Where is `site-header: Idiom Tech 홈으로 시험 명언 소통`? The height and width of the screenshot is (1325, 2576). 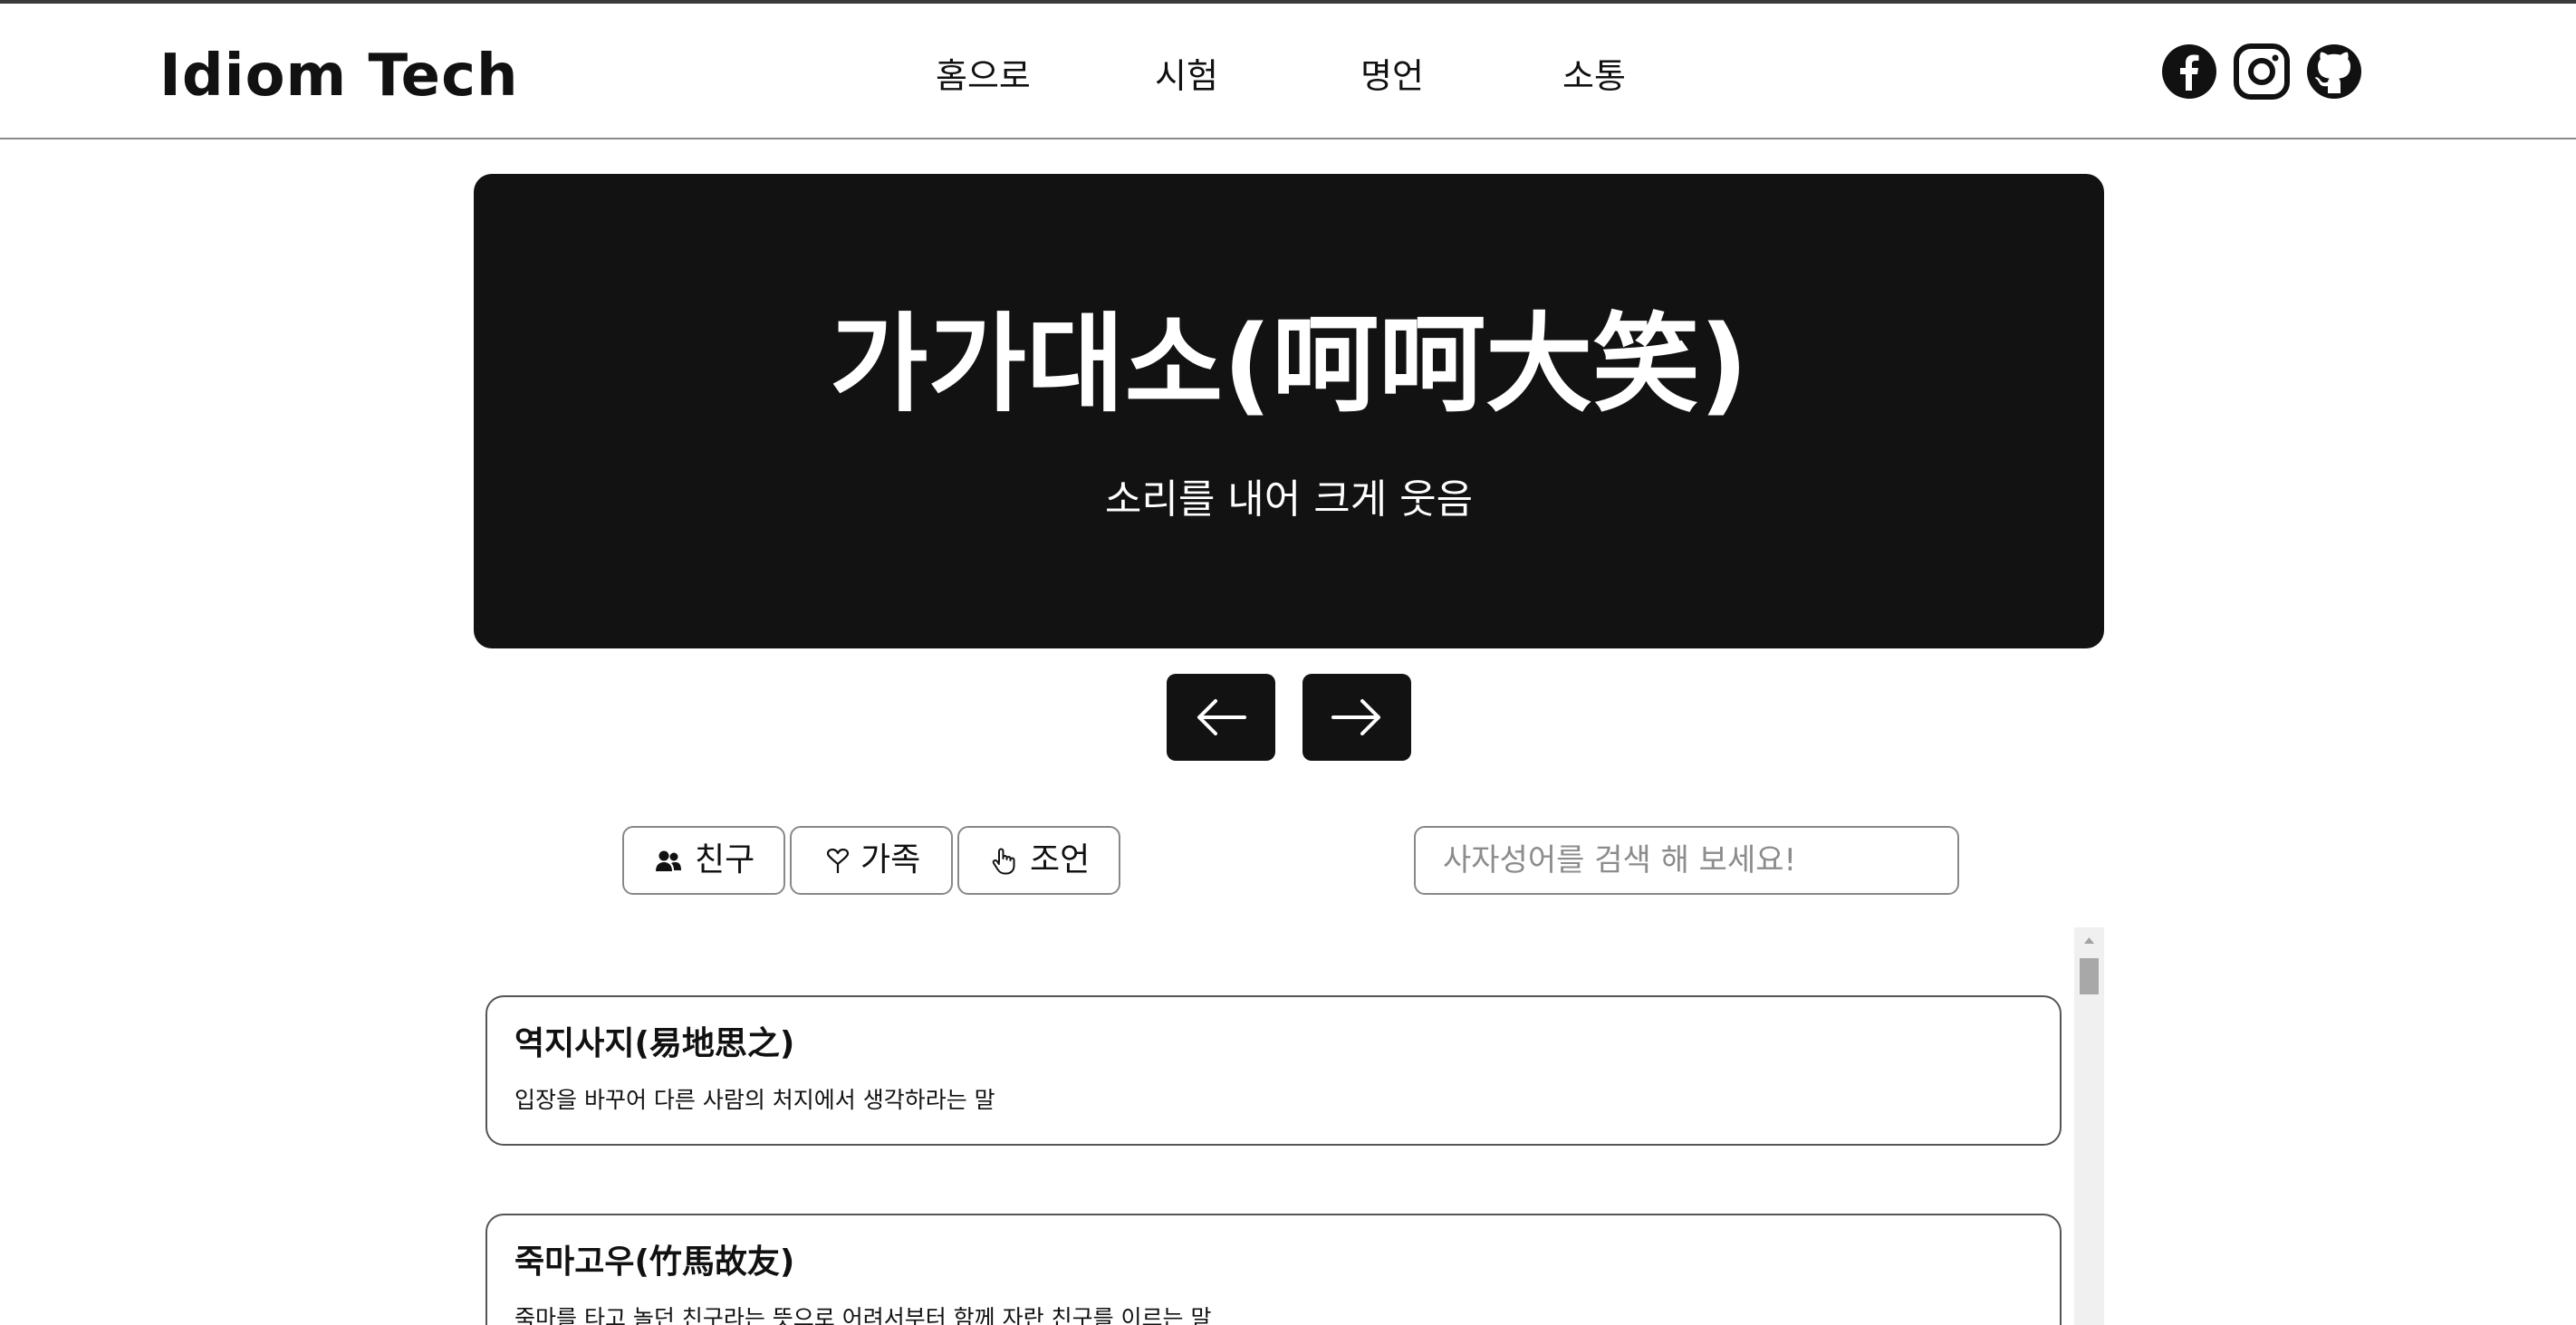 site-header: Idiom Tech 홈으로 시험 명언 소통 is located at coordinates (1288, 71).